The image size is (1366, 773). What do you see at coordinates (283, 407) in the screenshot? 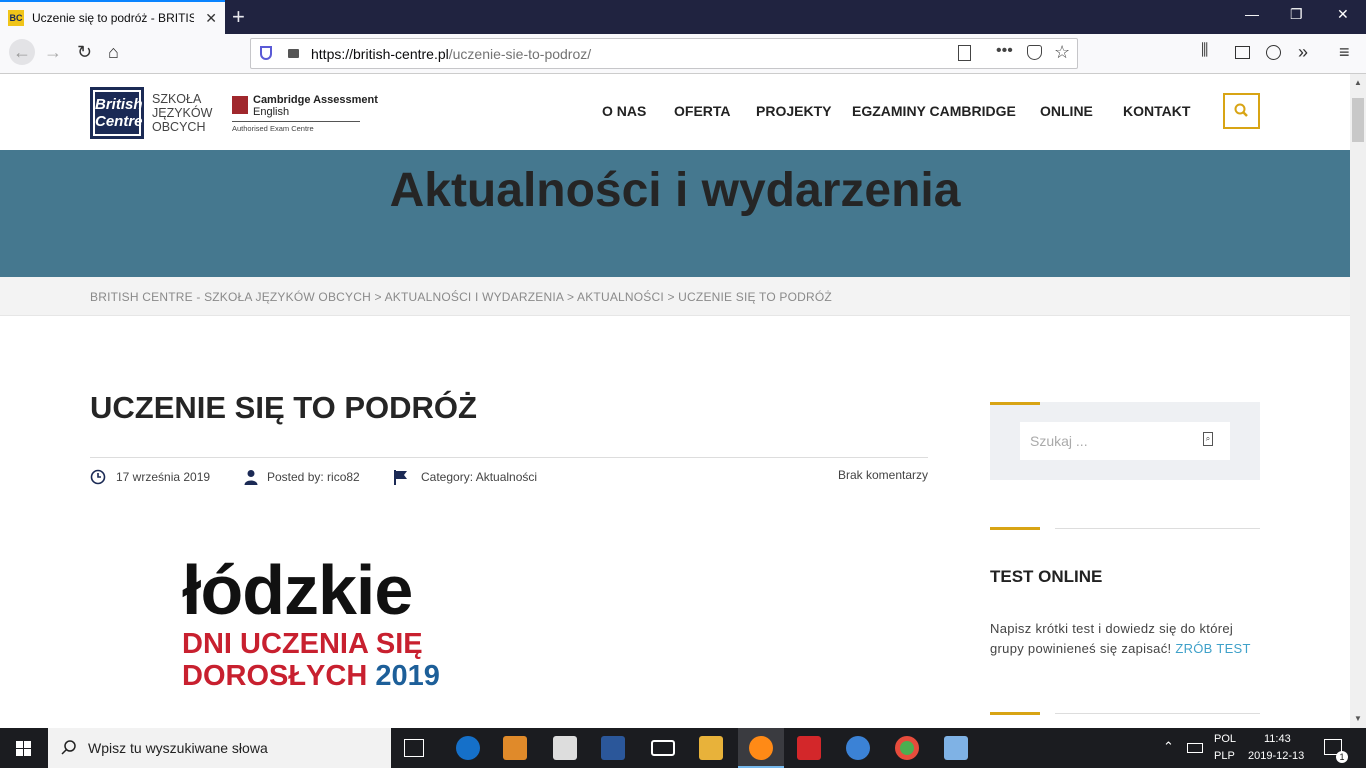
I see `post-title: UCZENIE SIĘ TO PODRÓŻ` at bounding box center [283, 407].